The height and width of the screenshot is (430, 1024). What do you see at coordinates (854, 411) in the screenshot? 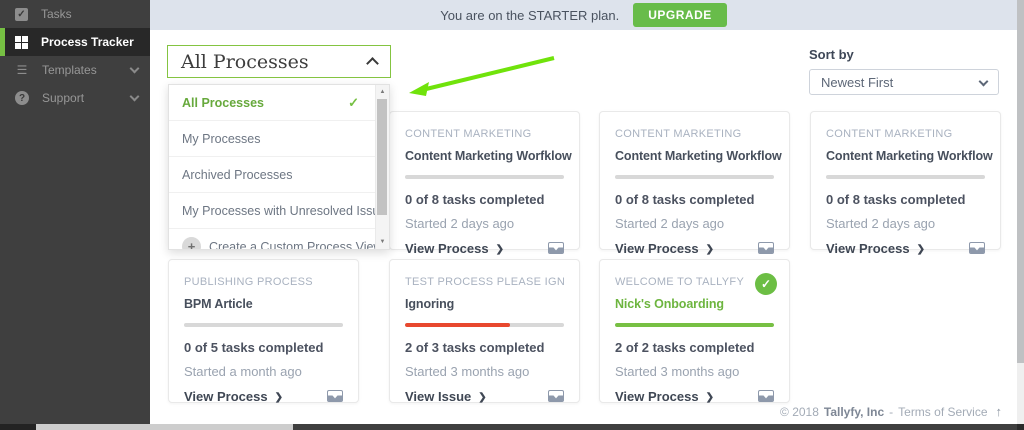
I see `company-name: Tallyfy, Inc` at bounding box center [854, 411].